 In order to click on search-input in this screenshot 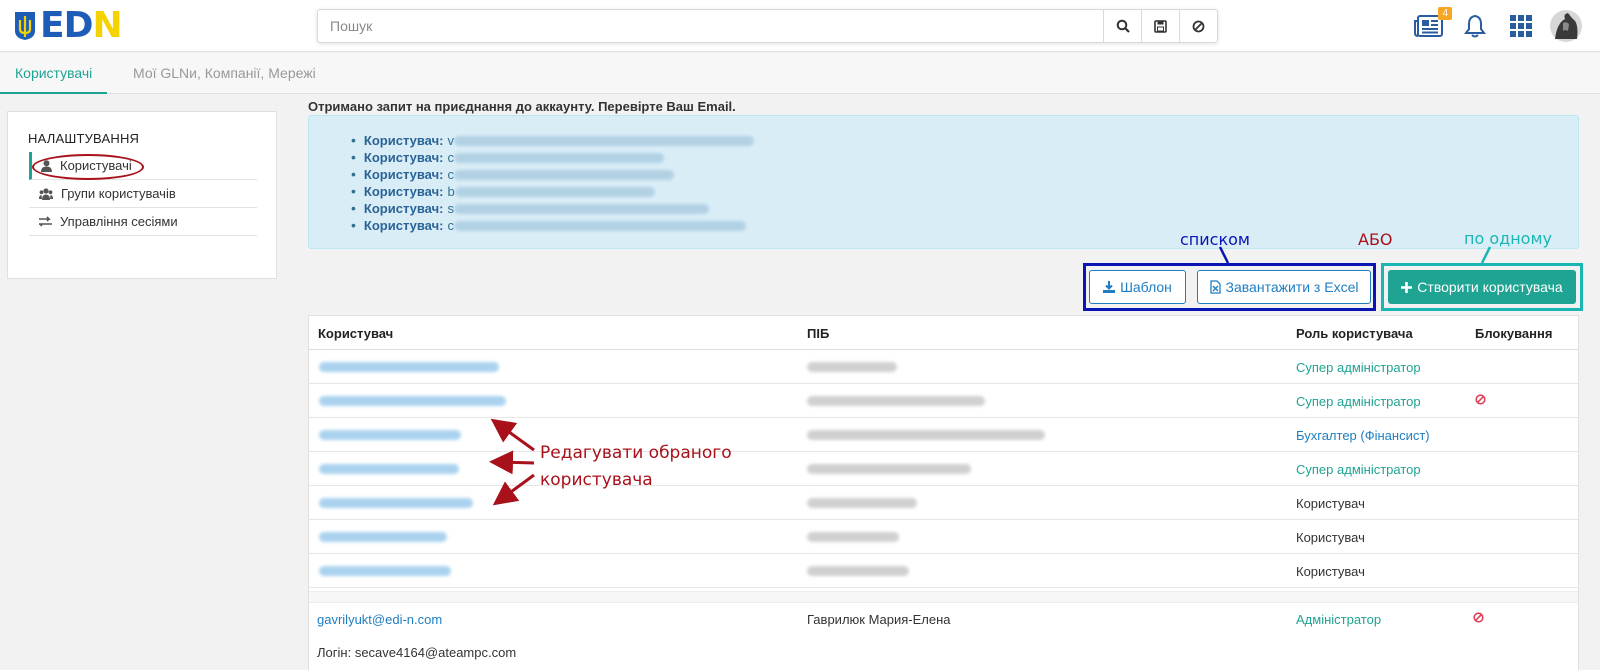, I will do `click(710, 26)`.